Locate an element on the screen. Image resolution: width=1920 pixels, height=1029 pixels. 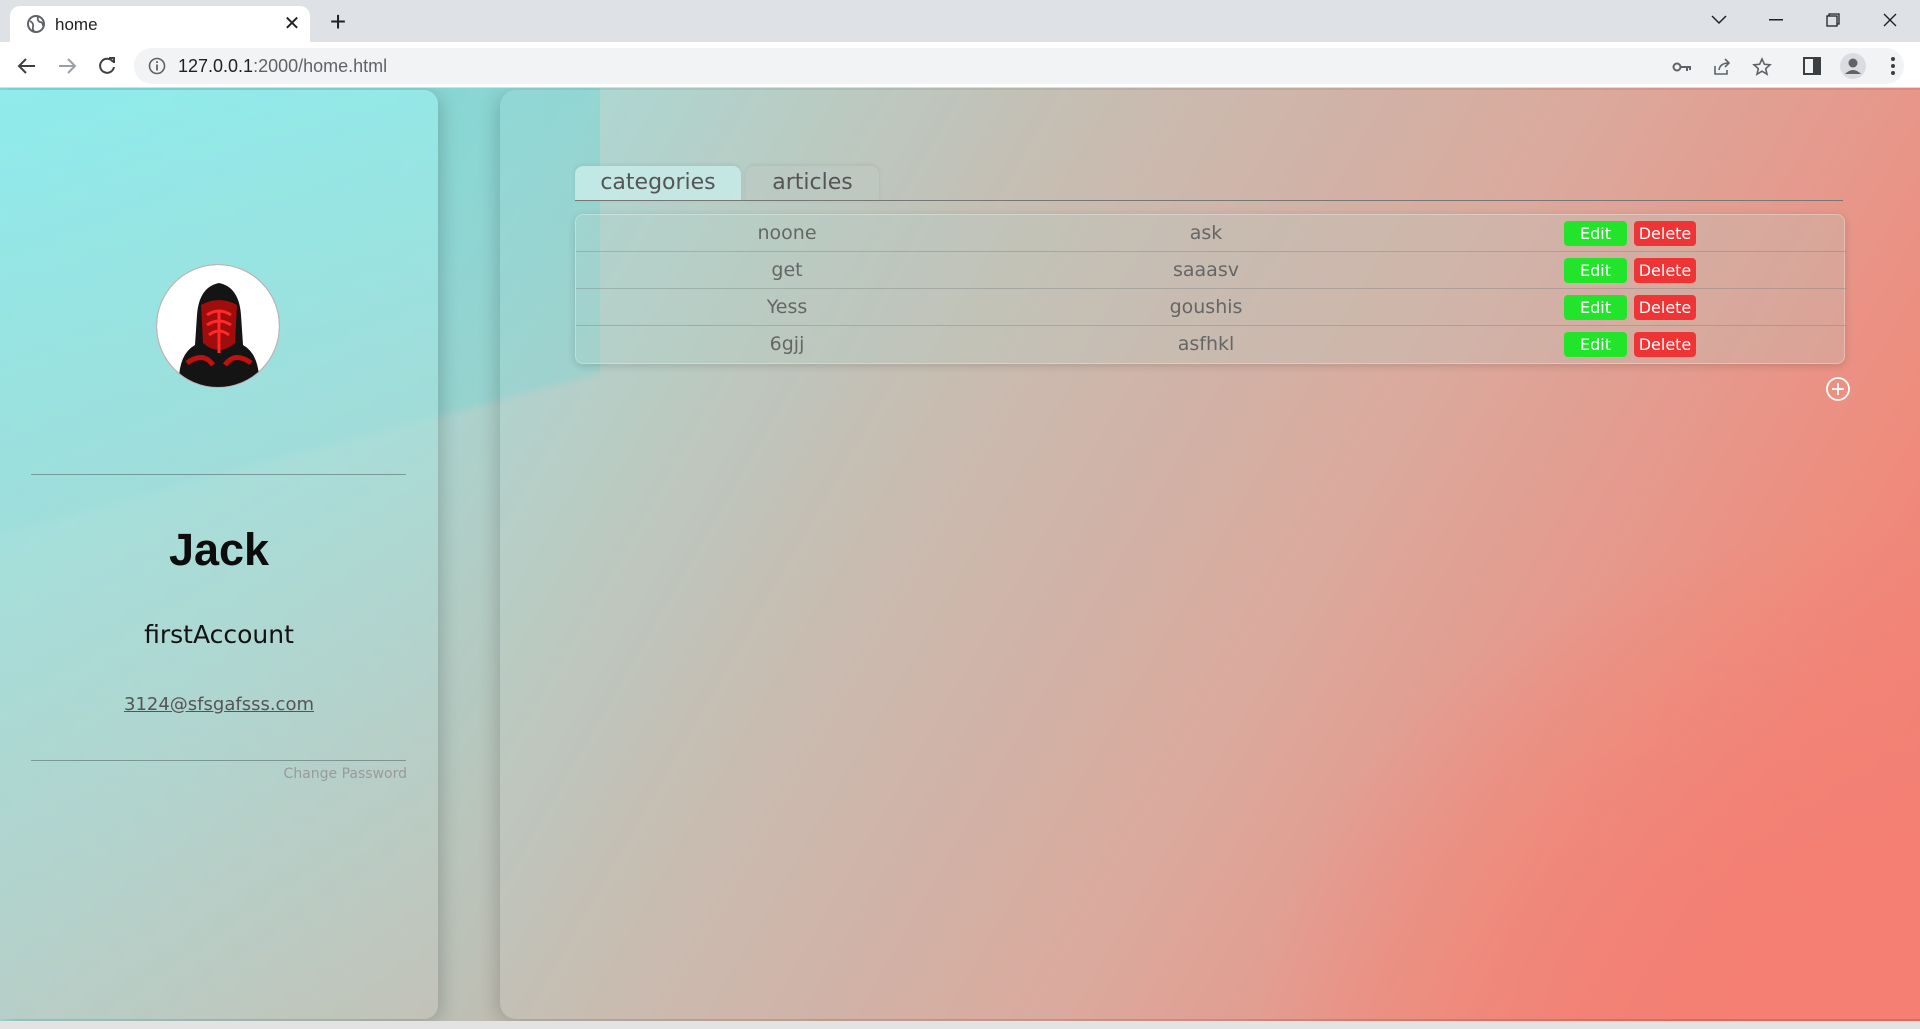
minimize-icon is located at coordinates (1776, 20).